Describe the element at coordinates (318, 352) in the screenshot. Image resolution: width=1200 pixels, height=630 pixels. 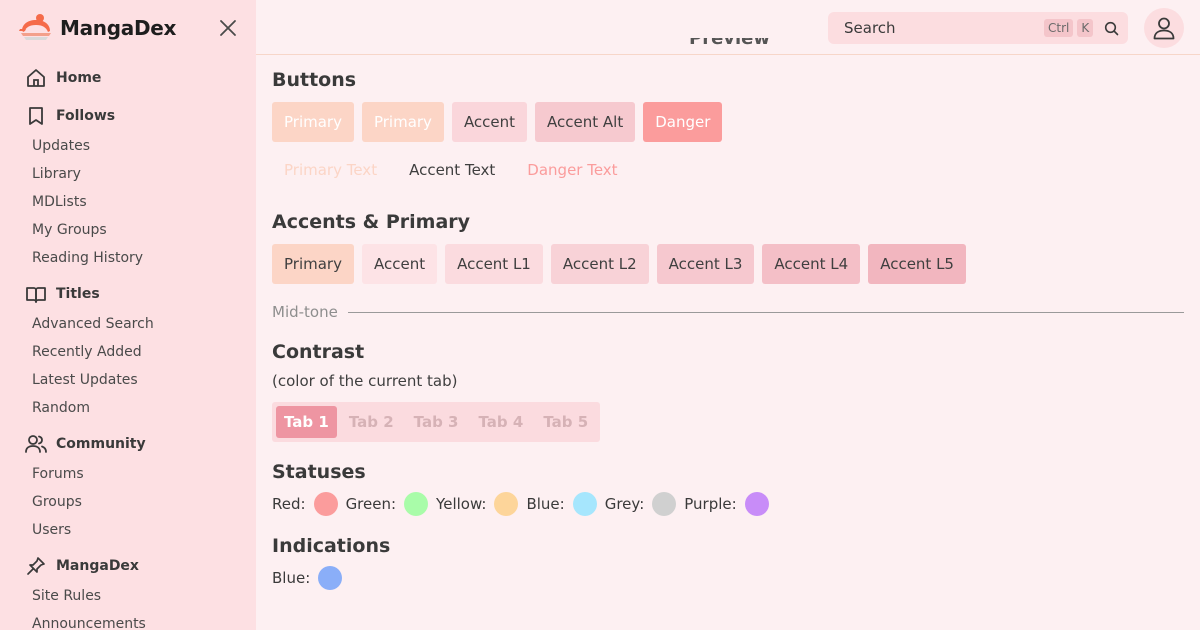
I see `contrast-heading: Contrast` at that location.